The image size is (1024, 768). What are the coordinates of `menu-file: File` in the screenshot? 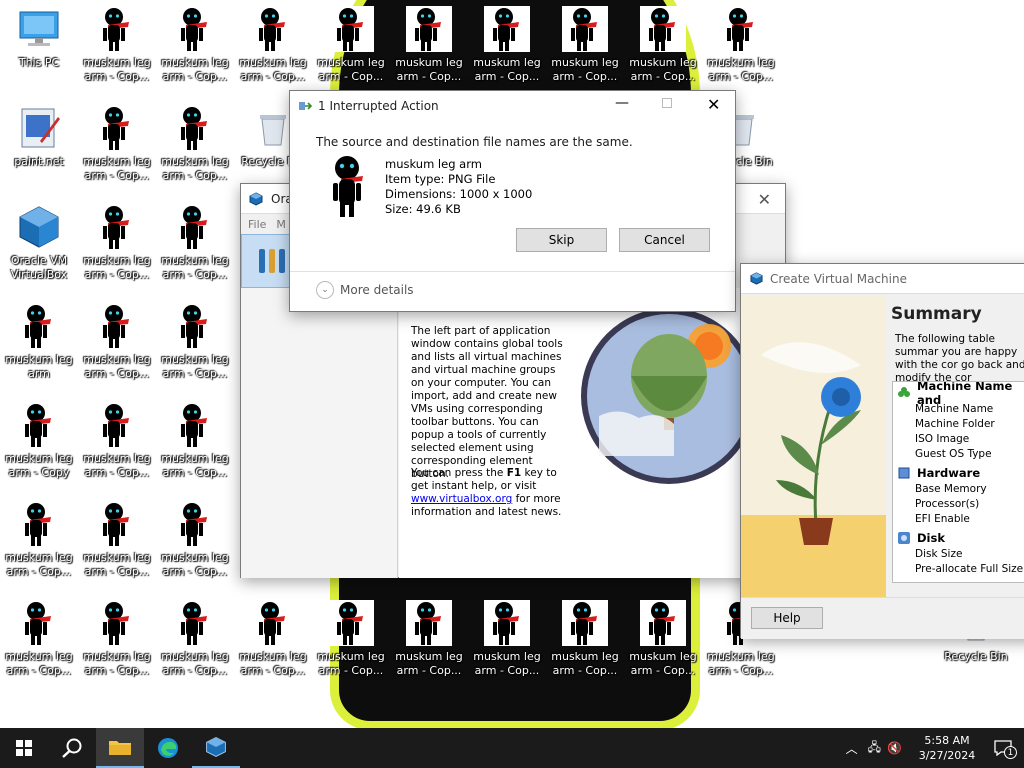 It's located at (257, 224).